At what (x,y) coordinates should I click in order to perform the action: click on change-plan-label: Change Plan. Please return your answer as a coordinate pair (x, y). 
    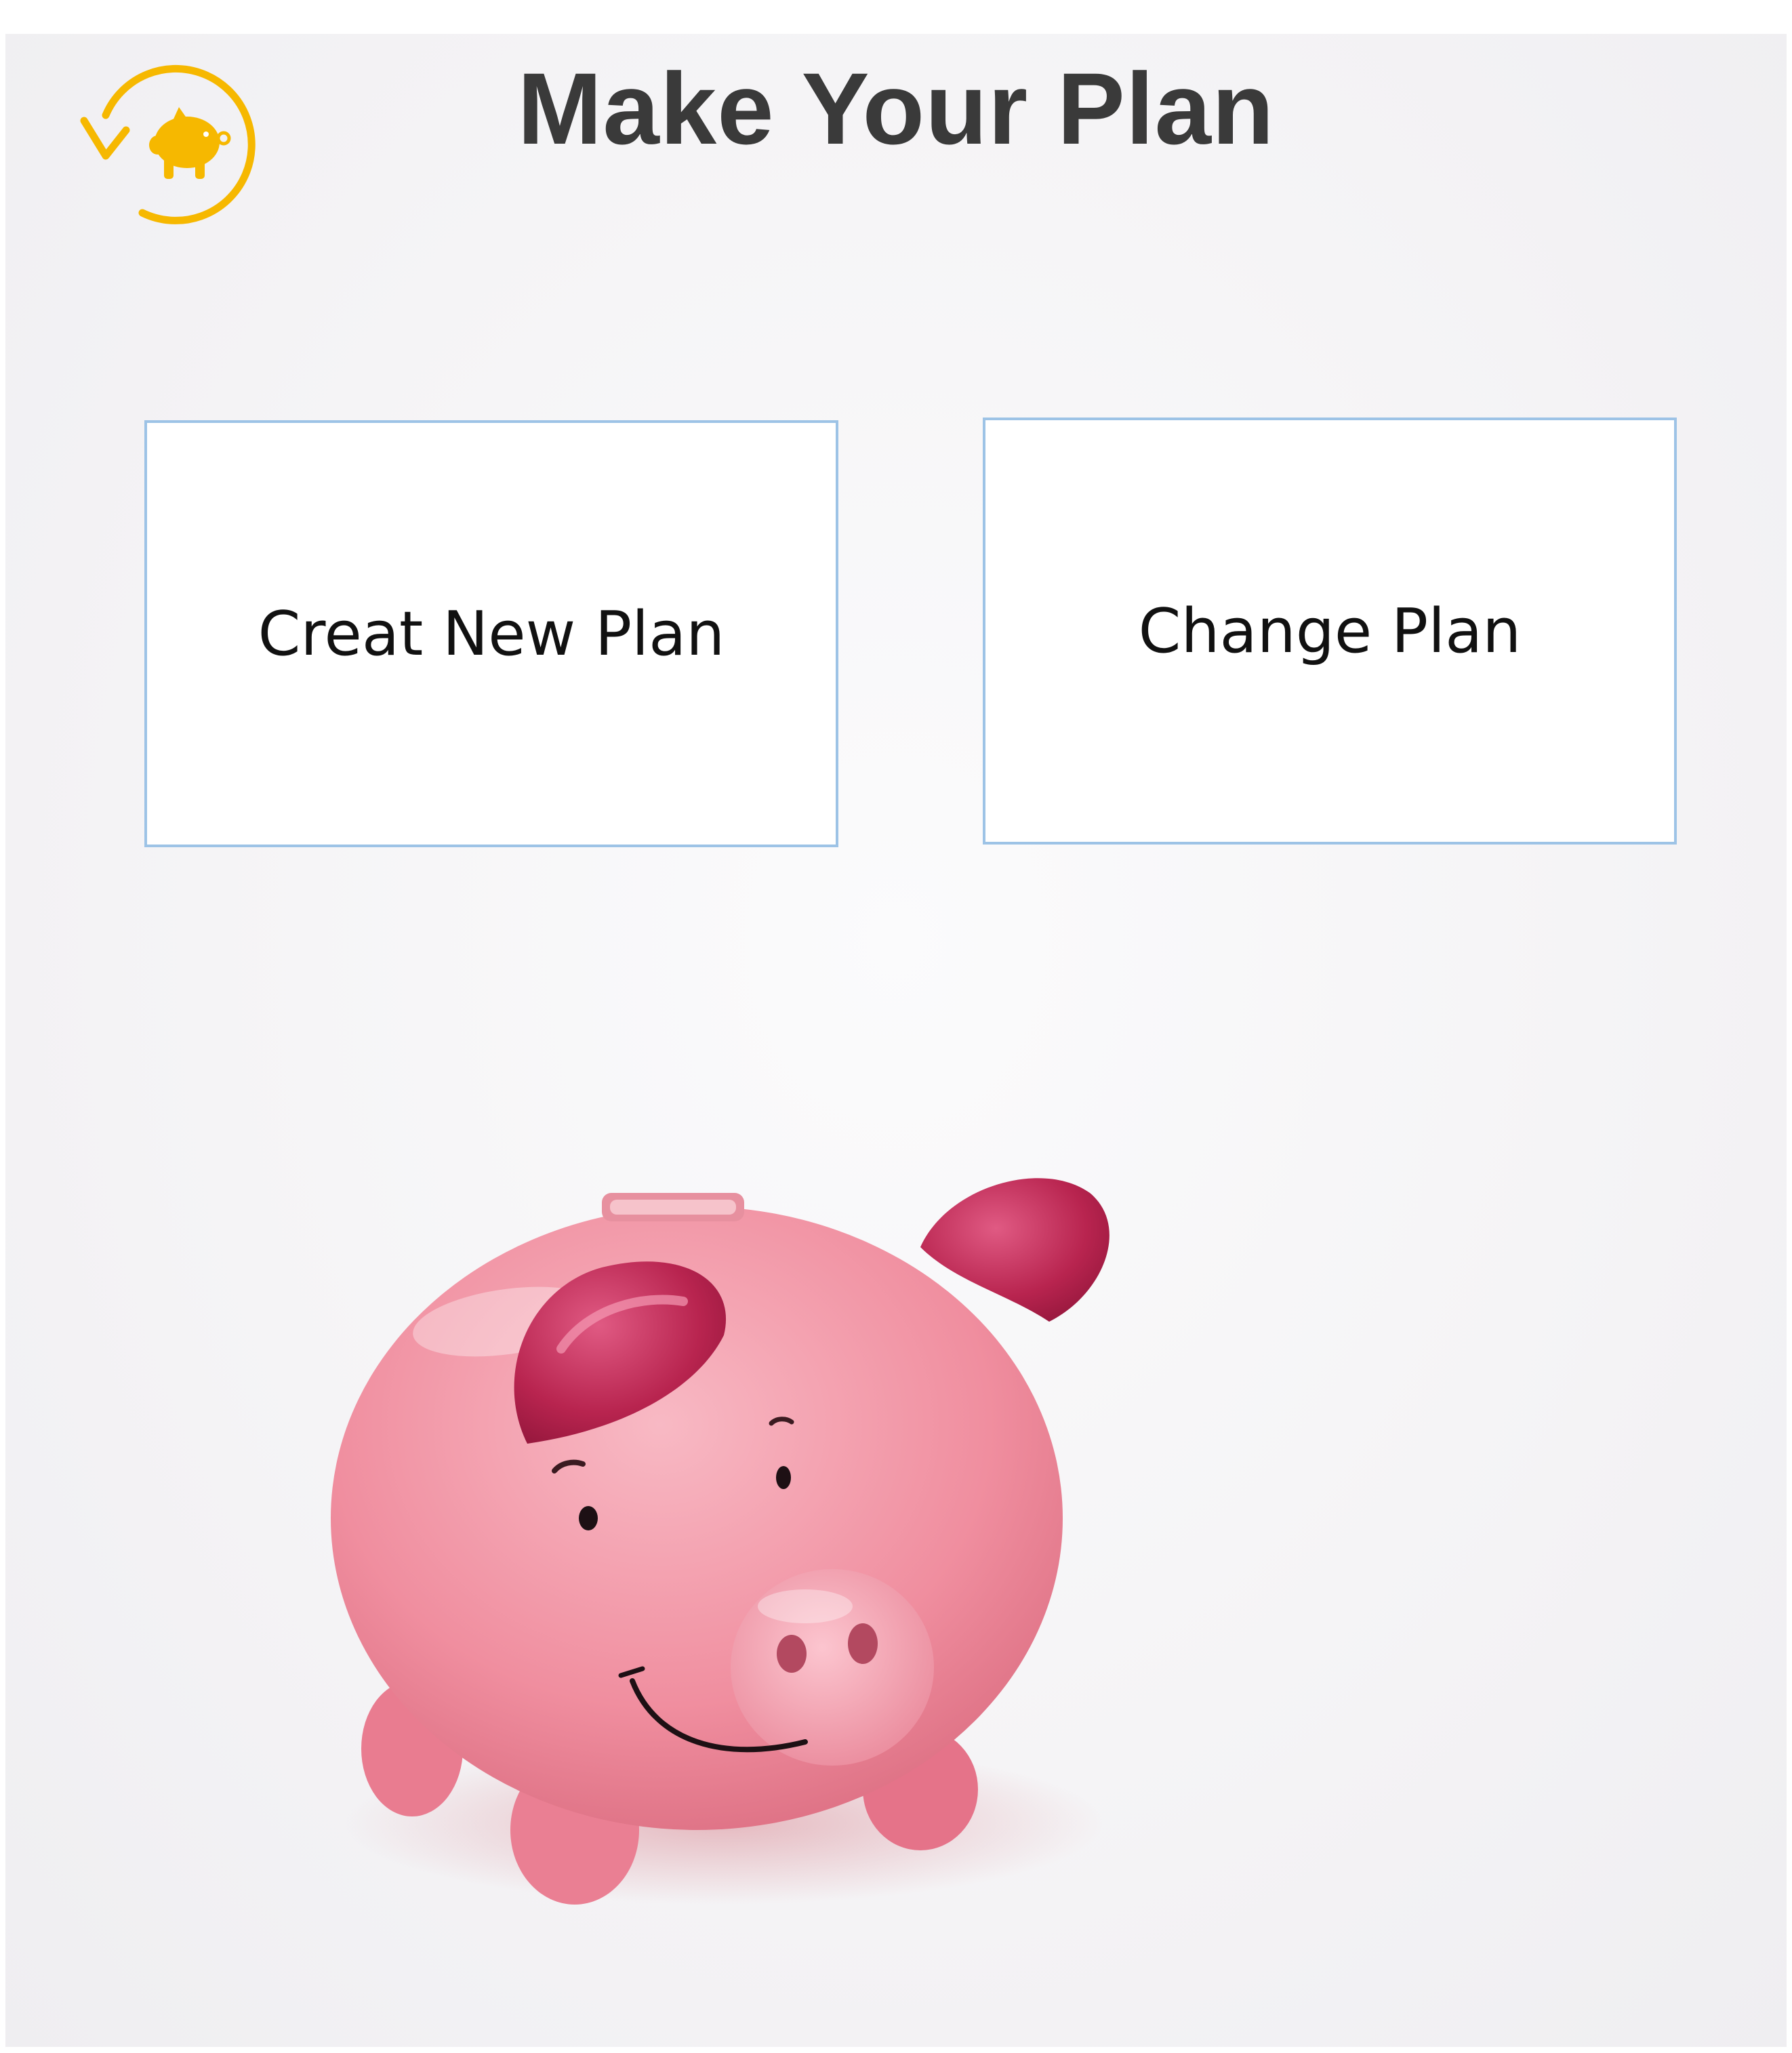
    Looking at the image, I should click on (1330, 631).